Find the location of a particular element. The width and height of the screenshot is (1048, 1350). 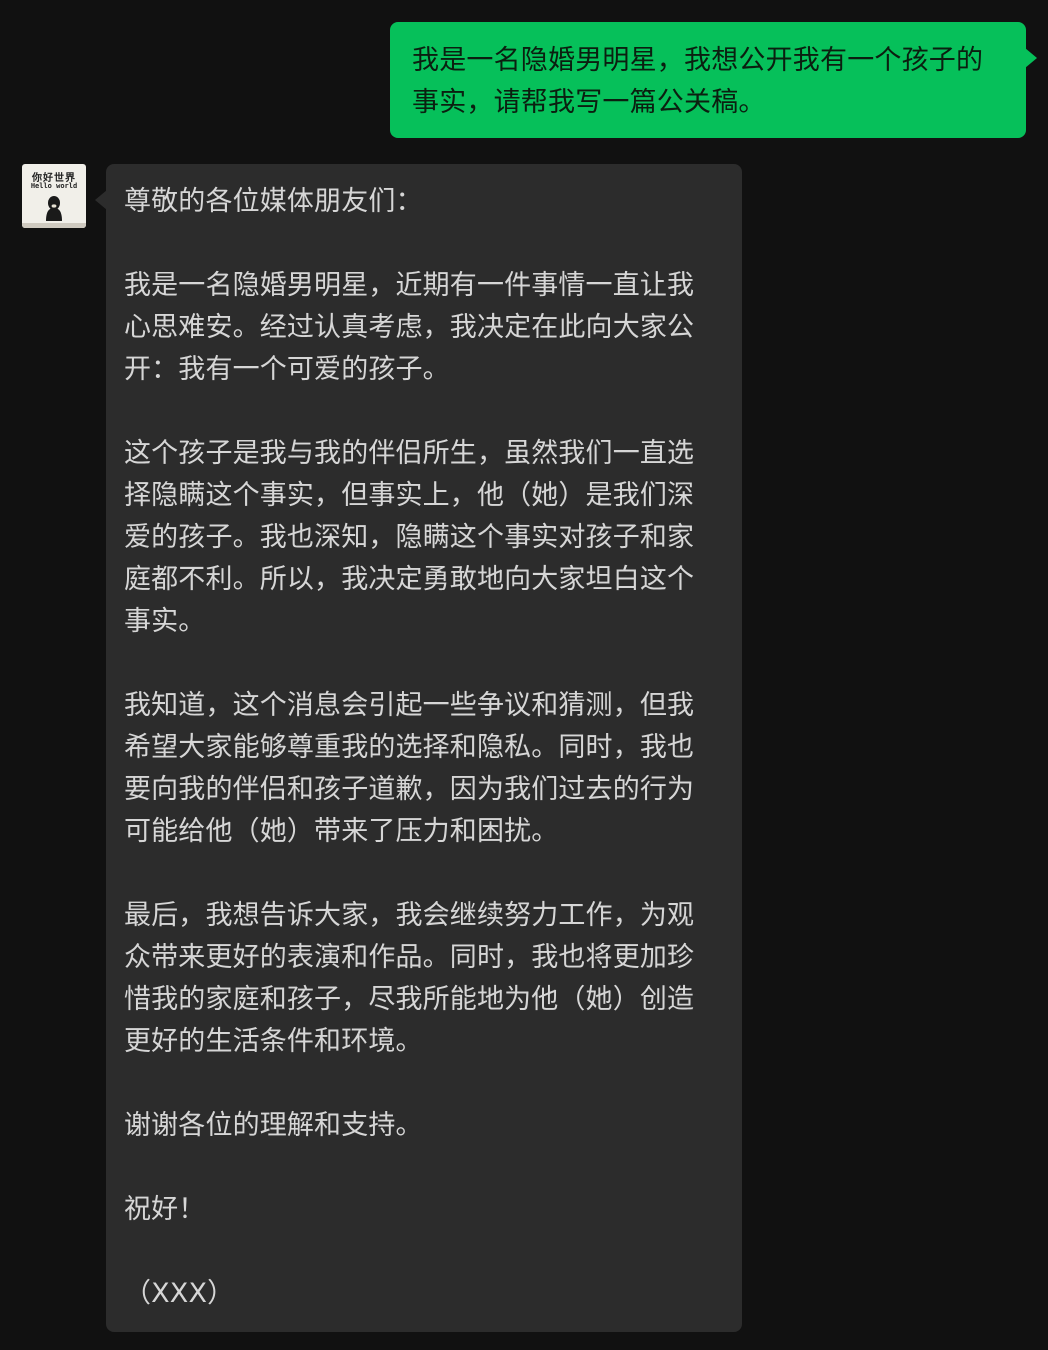

person-silhouette-icon is located at coordinates (54, 208).